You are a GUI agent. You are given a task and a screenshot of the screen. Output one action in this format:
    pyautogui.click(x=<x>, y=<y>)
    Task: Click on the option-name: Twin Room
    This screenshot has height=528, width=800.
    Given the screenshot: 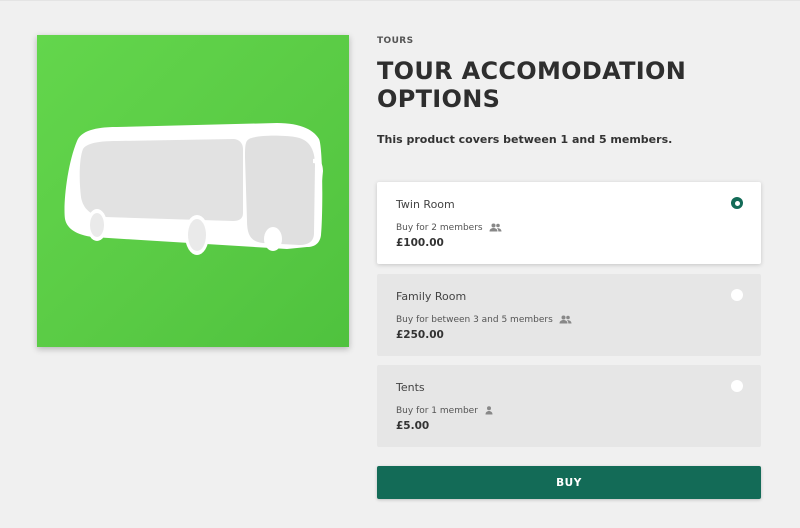 What is the action you would take?
    pyautogui.click(x=425, y=204)
    